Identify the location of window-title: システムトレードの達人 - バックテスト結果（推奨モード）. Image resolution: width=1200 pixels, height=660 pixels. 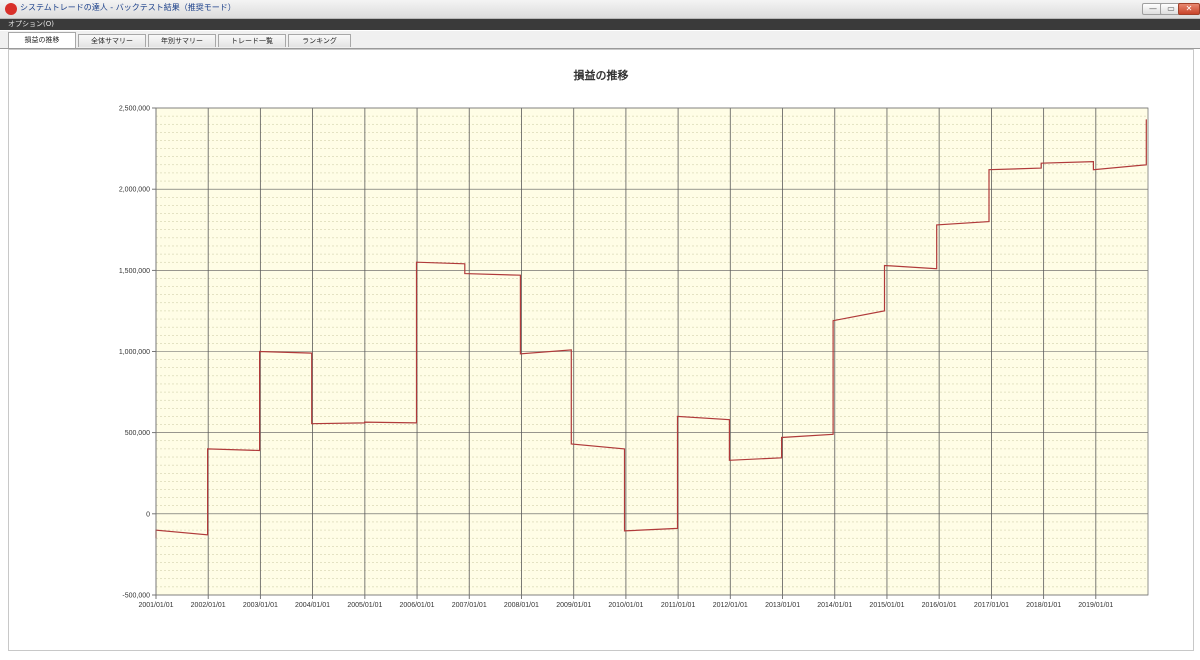
(128, 7).